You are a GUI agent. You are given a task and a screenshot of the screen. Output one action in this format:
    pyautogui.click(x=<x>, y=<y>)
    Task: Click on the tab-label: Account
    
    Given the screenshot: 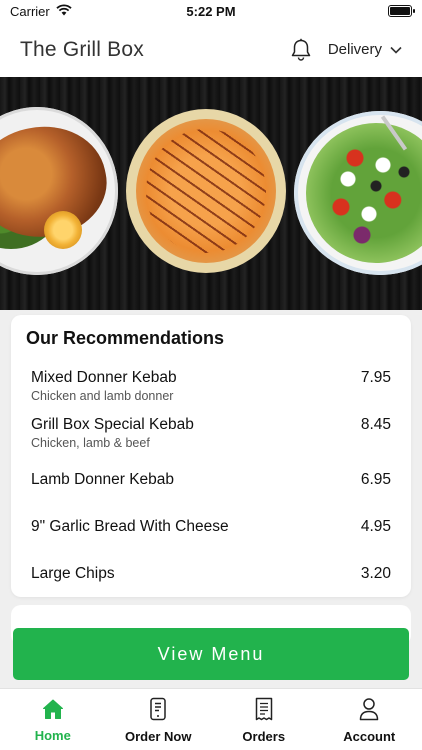 What is the action you would take?
    pyautogui.click(x=369, y=736)
    